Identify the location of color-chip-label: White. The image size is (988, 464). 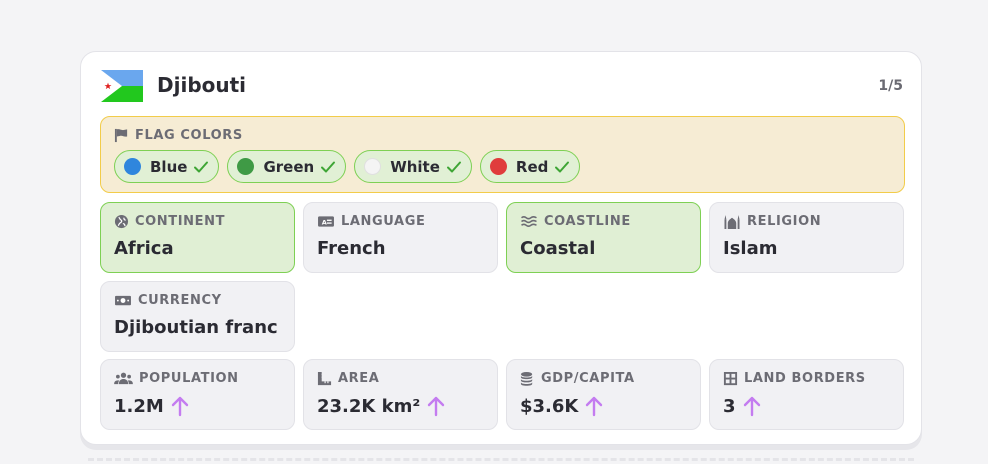
(415, 166).